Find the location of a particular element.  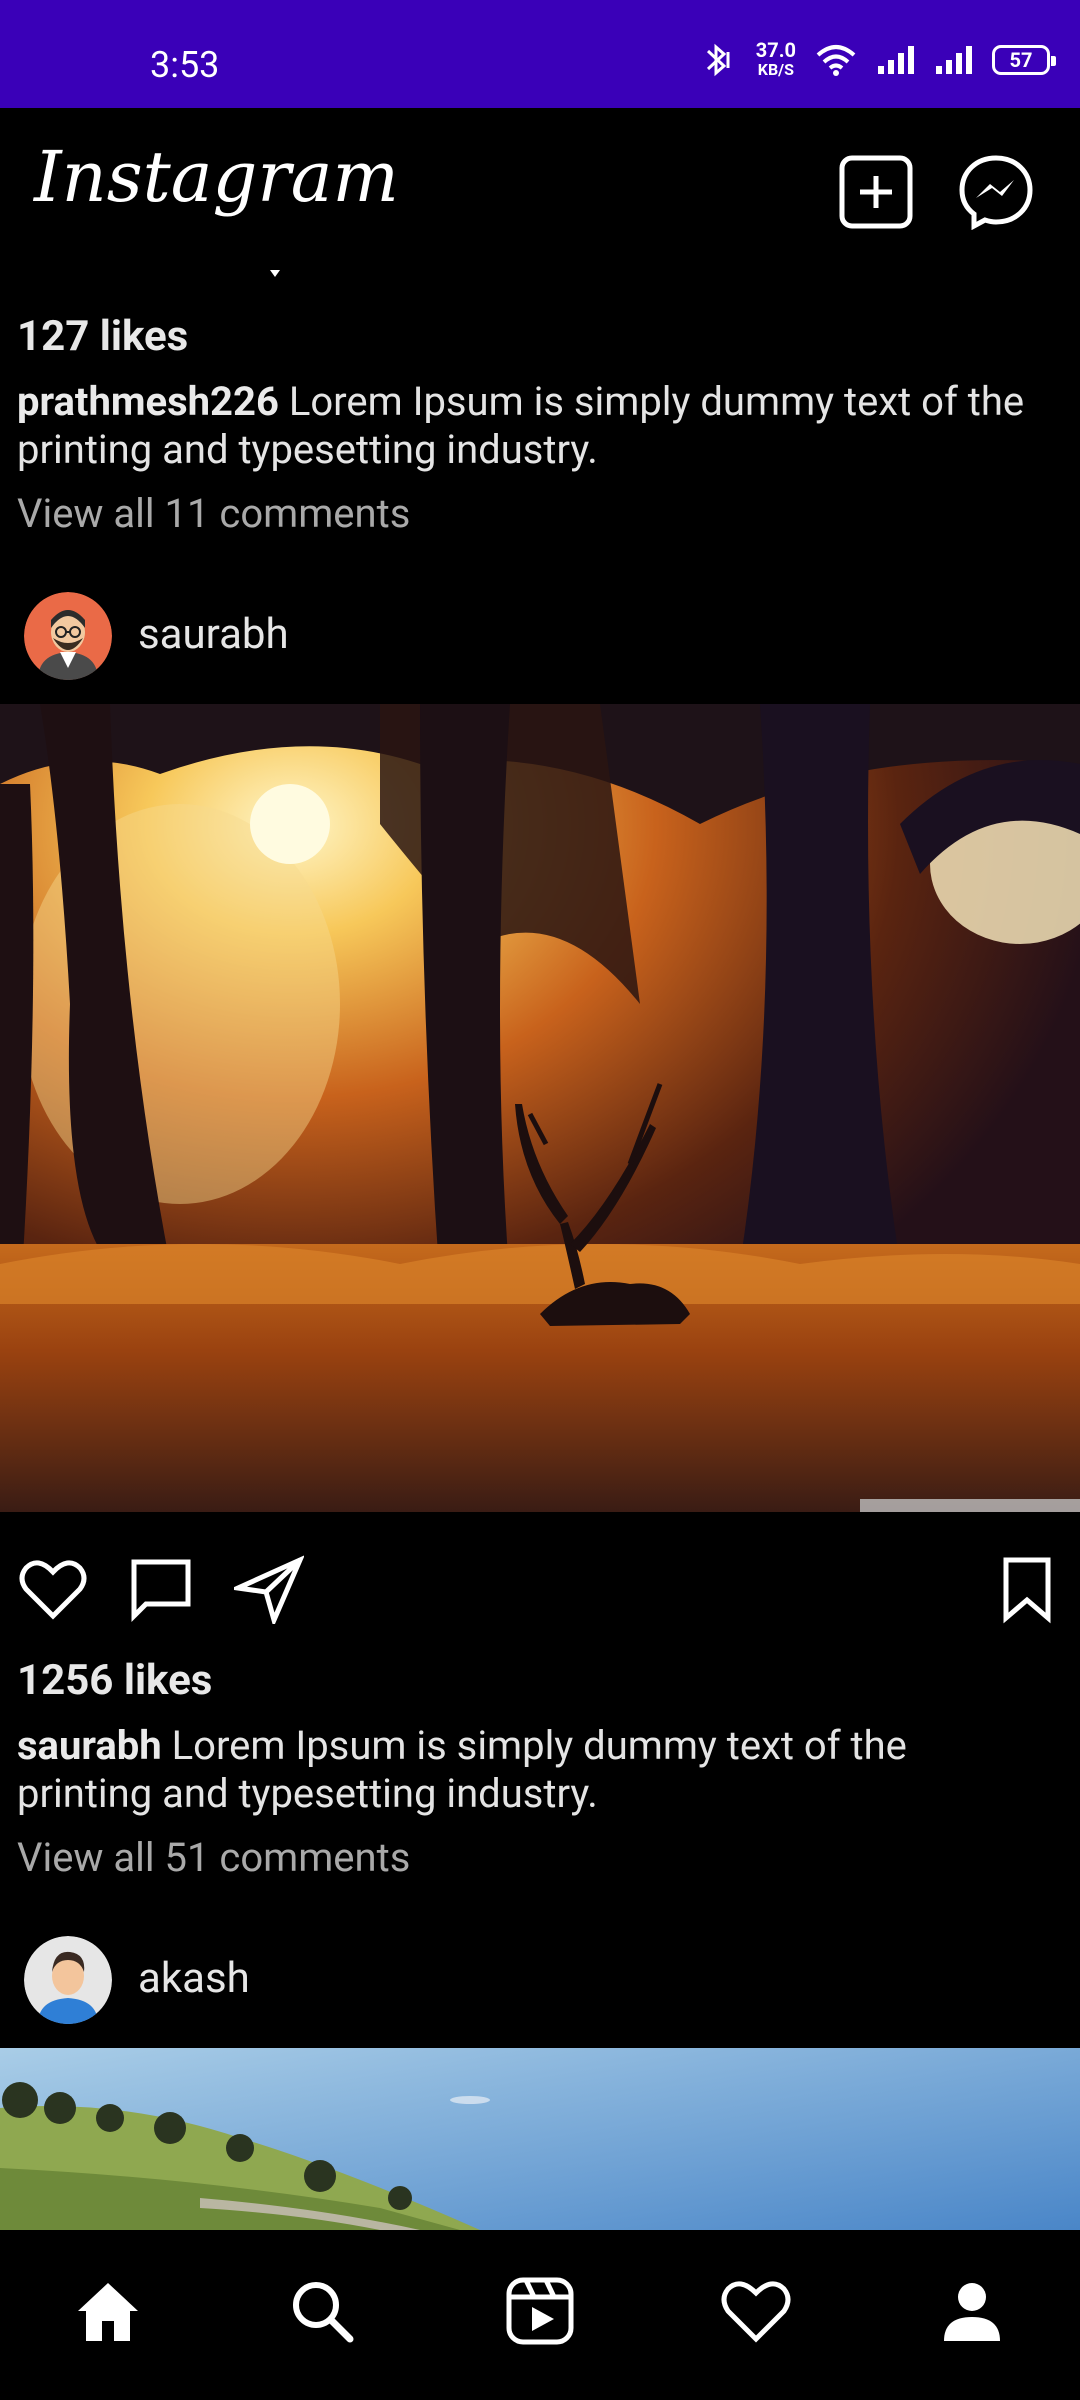

bluetooth-icon is located at coordinates (718, 60).